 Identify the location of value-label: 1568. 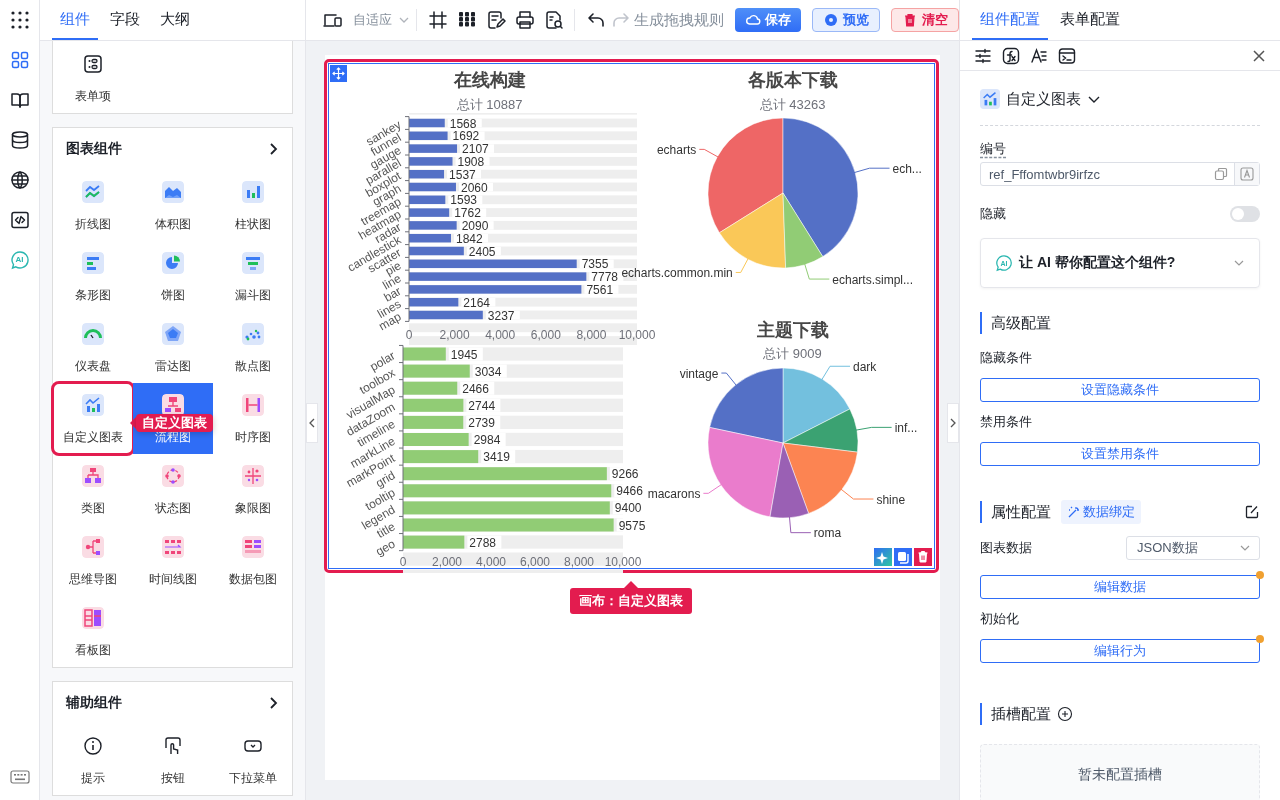
(463, 123).